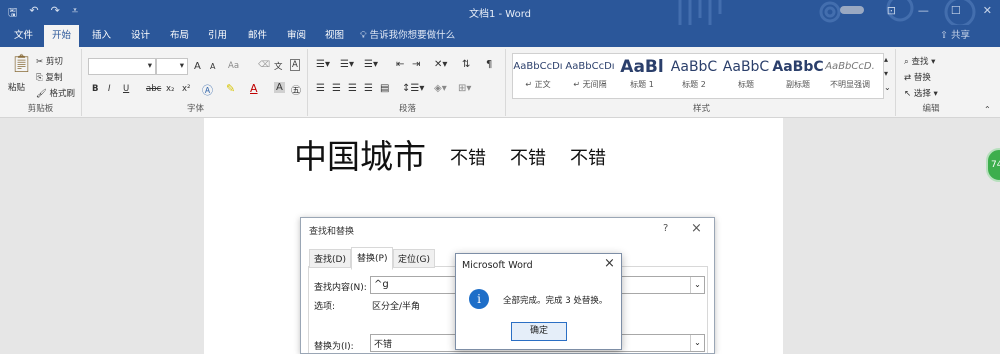 This screenshot has width=1000, height=354. What do you see at coordinates (850, 76) in the screenshot?
I see `style-subtle-emphasis: AaBbCcD. 不明显强调` at bounding box center [850, 76].